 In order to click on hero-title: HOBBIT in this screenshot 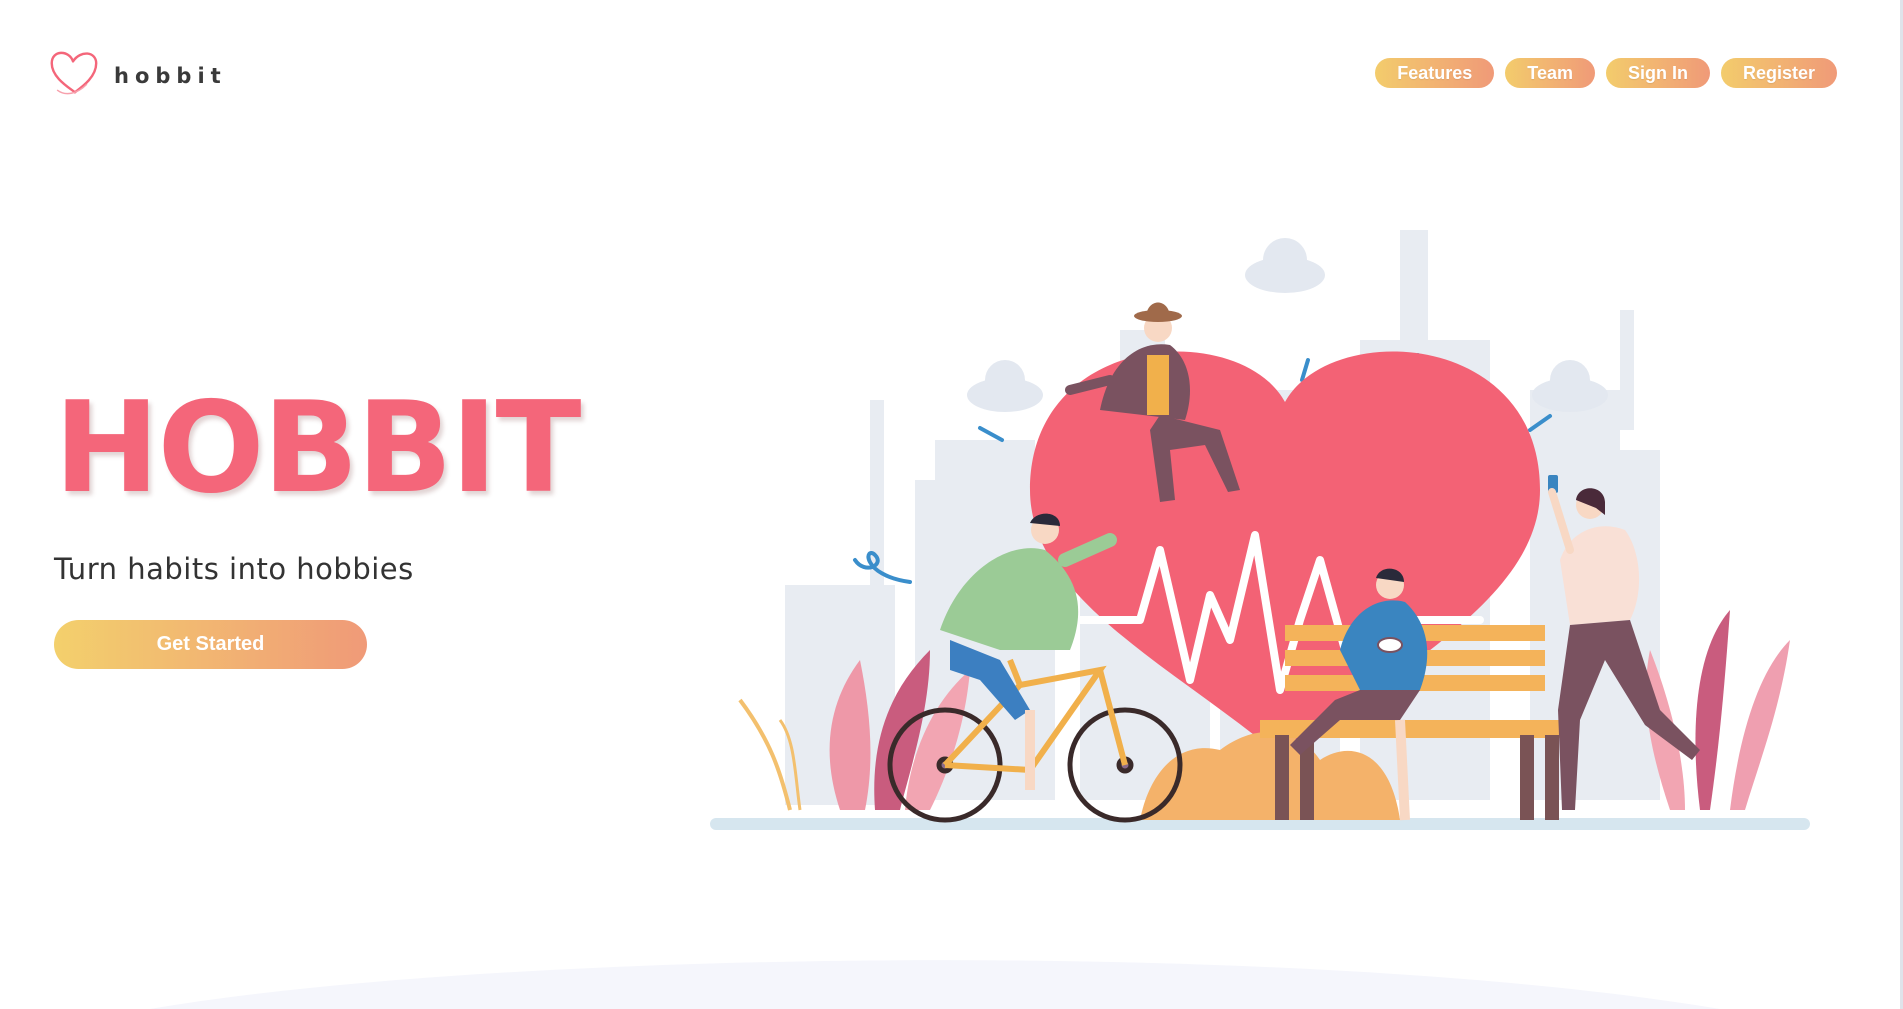, I will do `click(317, 447)`.